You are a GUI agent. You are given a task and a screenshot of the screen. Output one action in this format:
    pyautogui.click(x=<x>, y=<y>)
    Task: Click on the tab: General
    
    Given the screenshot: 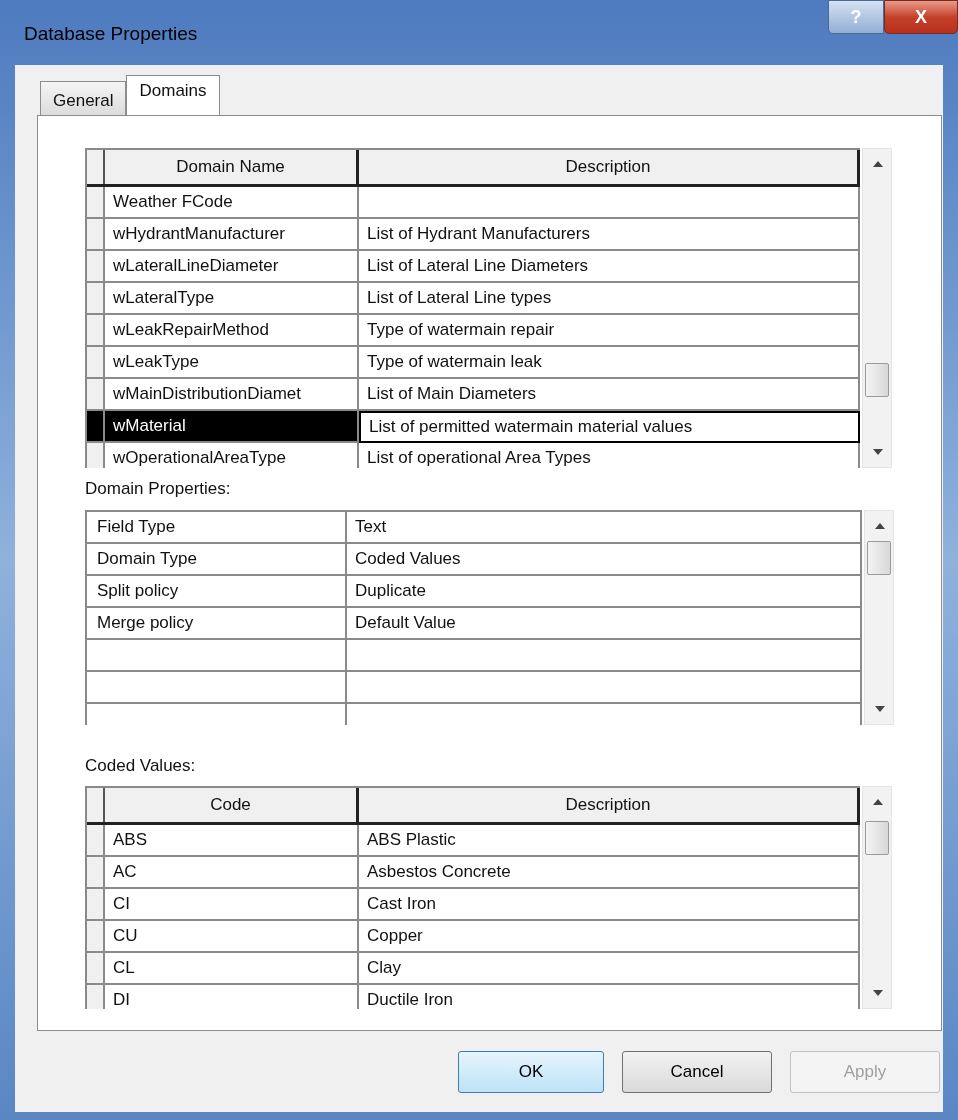 What is the action you would take?
    pyautogui.click(x=83, y=98)
    